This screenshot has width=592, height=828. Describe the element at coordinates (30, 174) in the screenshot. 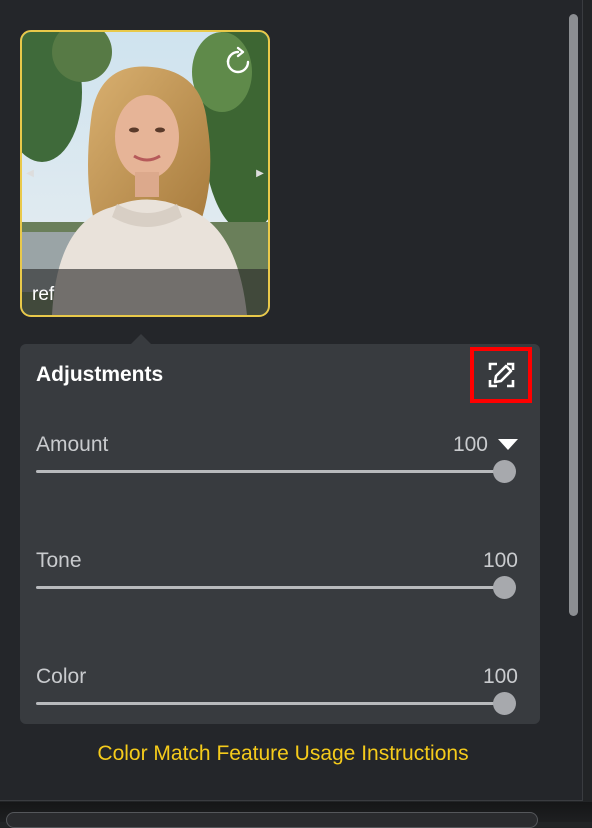

I see `previous-arrow-icon: ◀` at that location.